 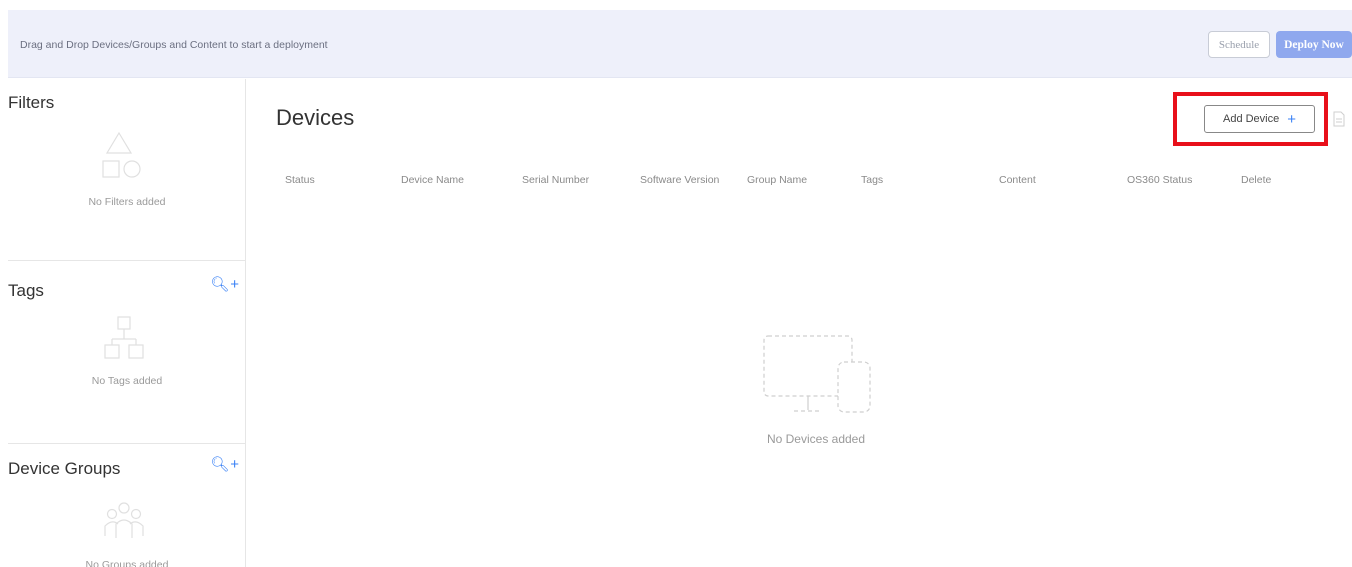 I want to click on groups-empty-text: No Groups added, so click(x=127, y=563).